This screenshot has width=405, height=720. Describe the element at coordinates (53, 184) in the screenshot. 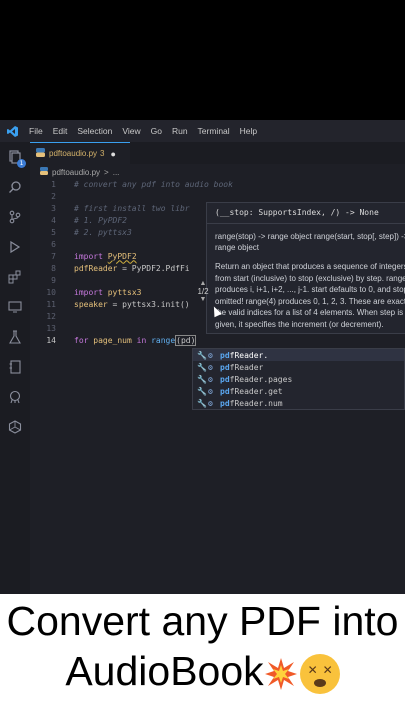

I see `line-number: 1` at that location.